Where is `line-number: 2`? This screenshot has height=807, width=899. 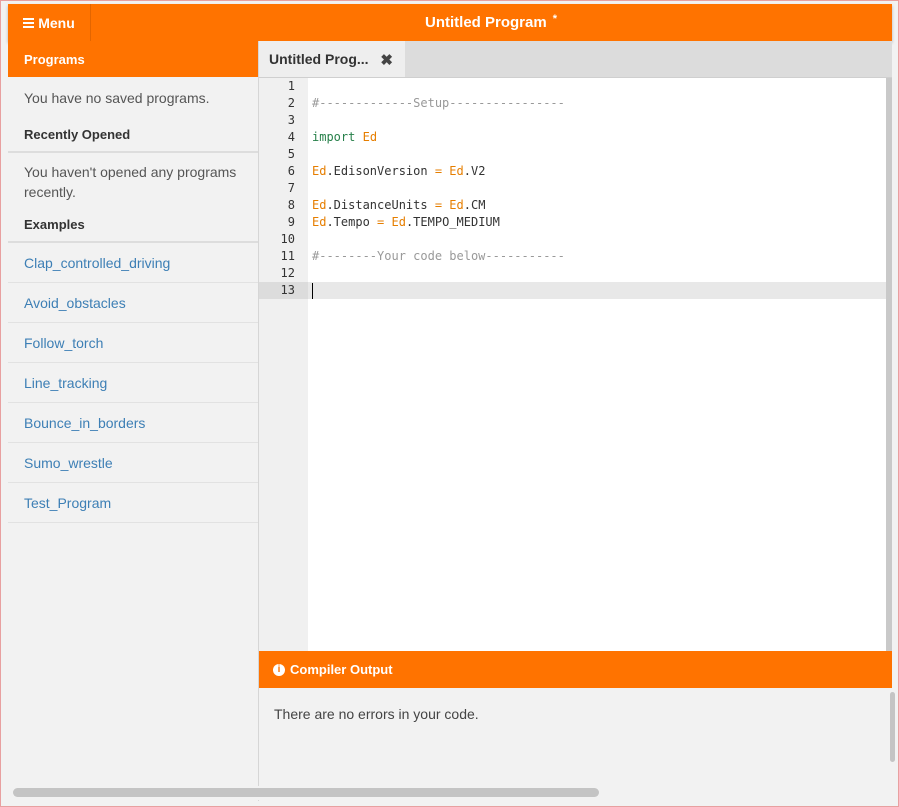
line-number: 2 is located at coordinates (291, 103).